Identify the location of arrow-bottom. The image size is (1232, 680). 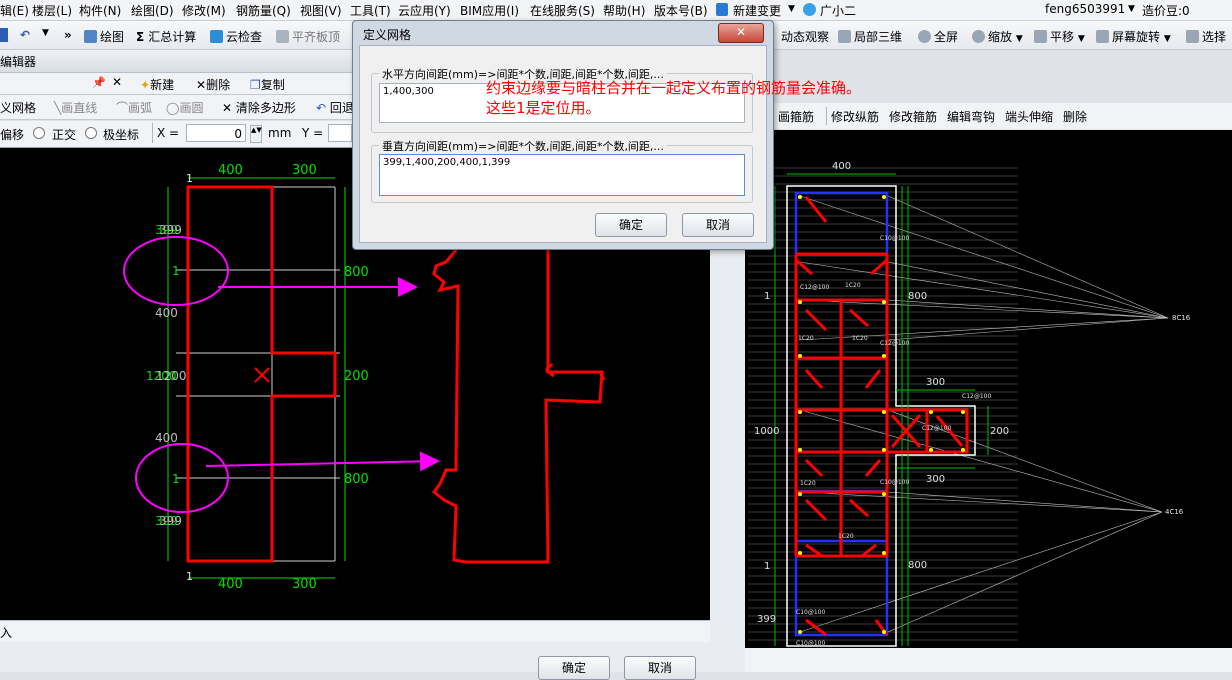
(322, 461).